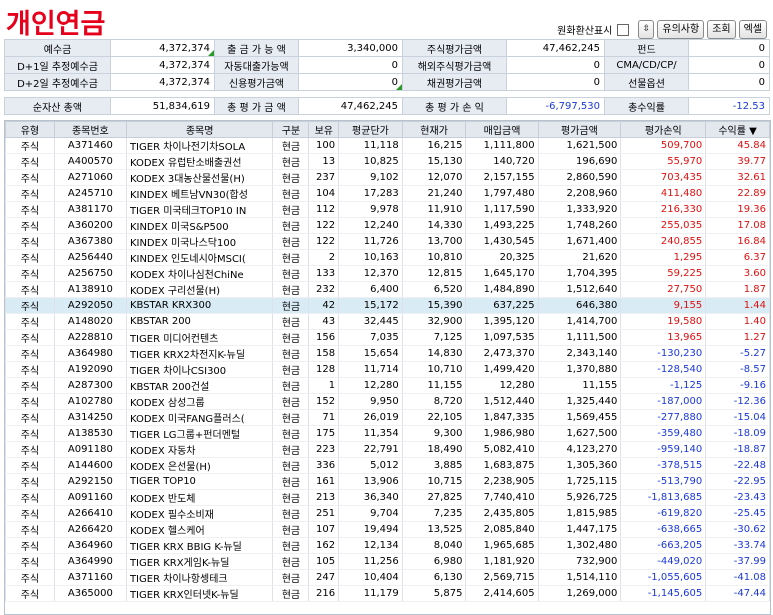 The image size is (773, 615). What do you see at coordinates (737, 129) in the screenshot?
I see `column-header: 수익률 ▼` at bounding box center [737, 129].